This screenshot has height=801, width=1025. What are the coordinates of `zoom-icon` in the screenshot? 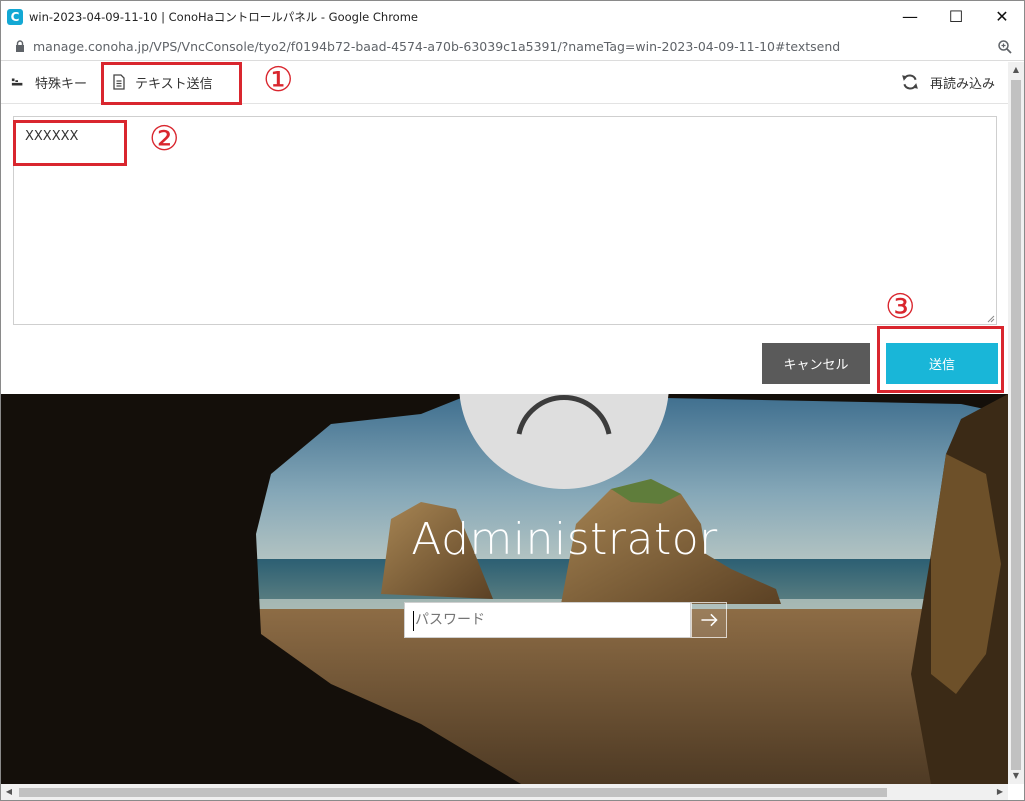 It's located at (1005, 47).